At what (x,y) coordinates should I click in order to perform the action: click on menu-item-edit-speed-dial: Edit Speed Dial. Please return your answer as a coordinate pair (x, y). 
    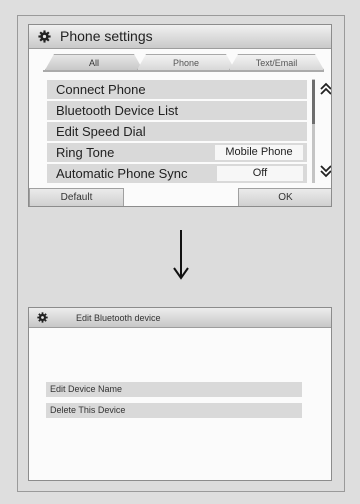
    Looking at the image, I should click on (177, 131).